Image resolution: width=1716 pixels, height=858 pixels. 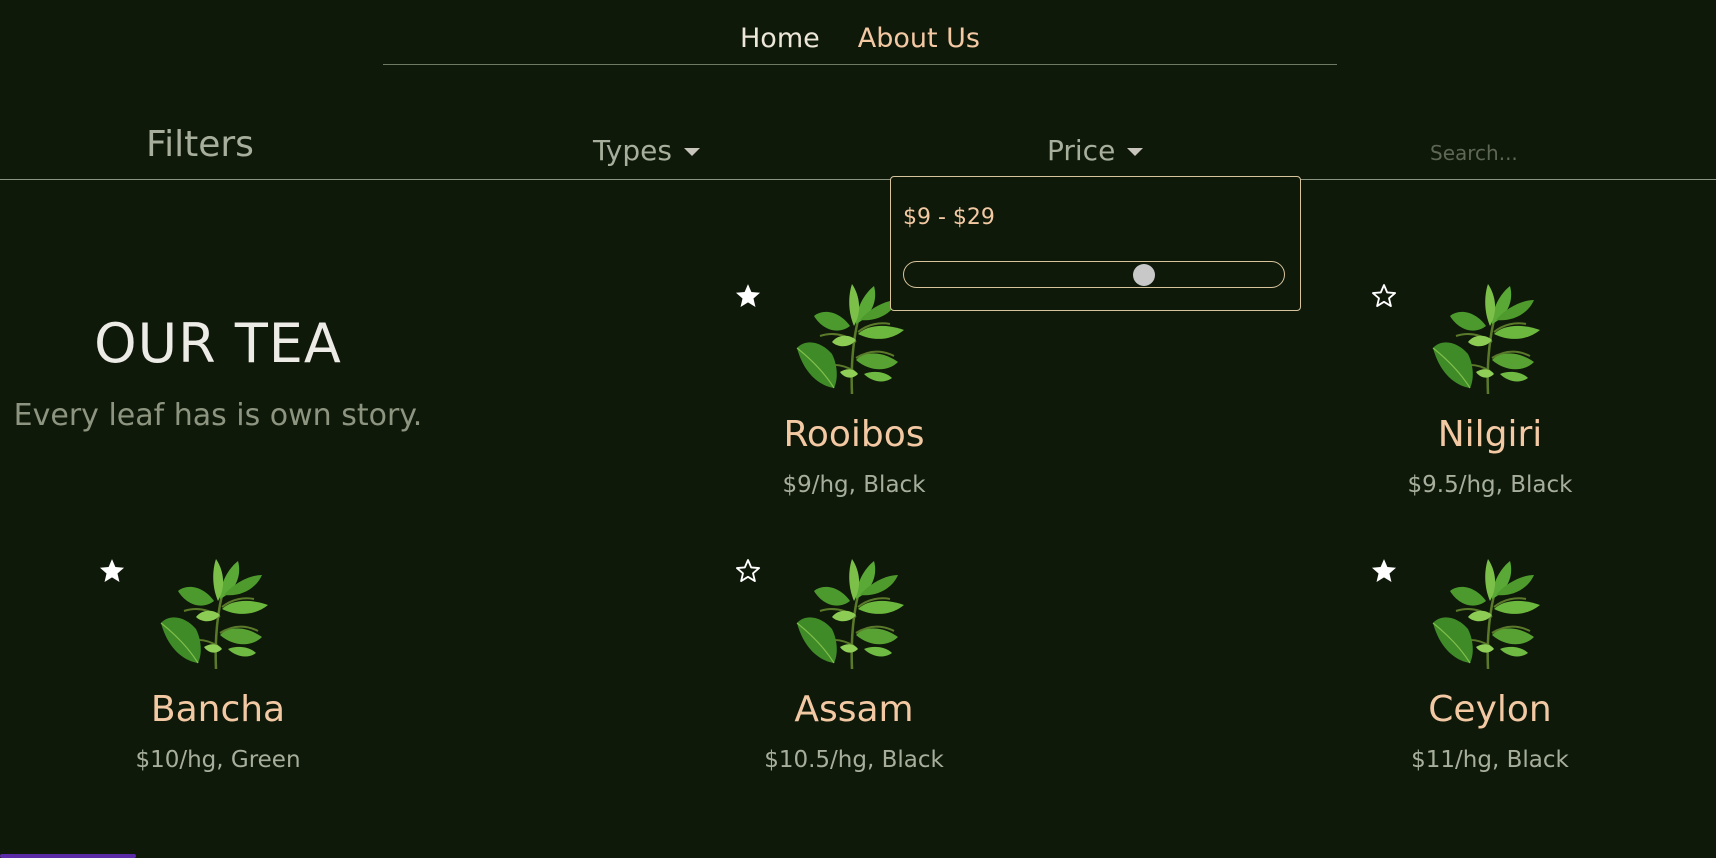 I want to click on price-slider, so click(x=1094, y=274).